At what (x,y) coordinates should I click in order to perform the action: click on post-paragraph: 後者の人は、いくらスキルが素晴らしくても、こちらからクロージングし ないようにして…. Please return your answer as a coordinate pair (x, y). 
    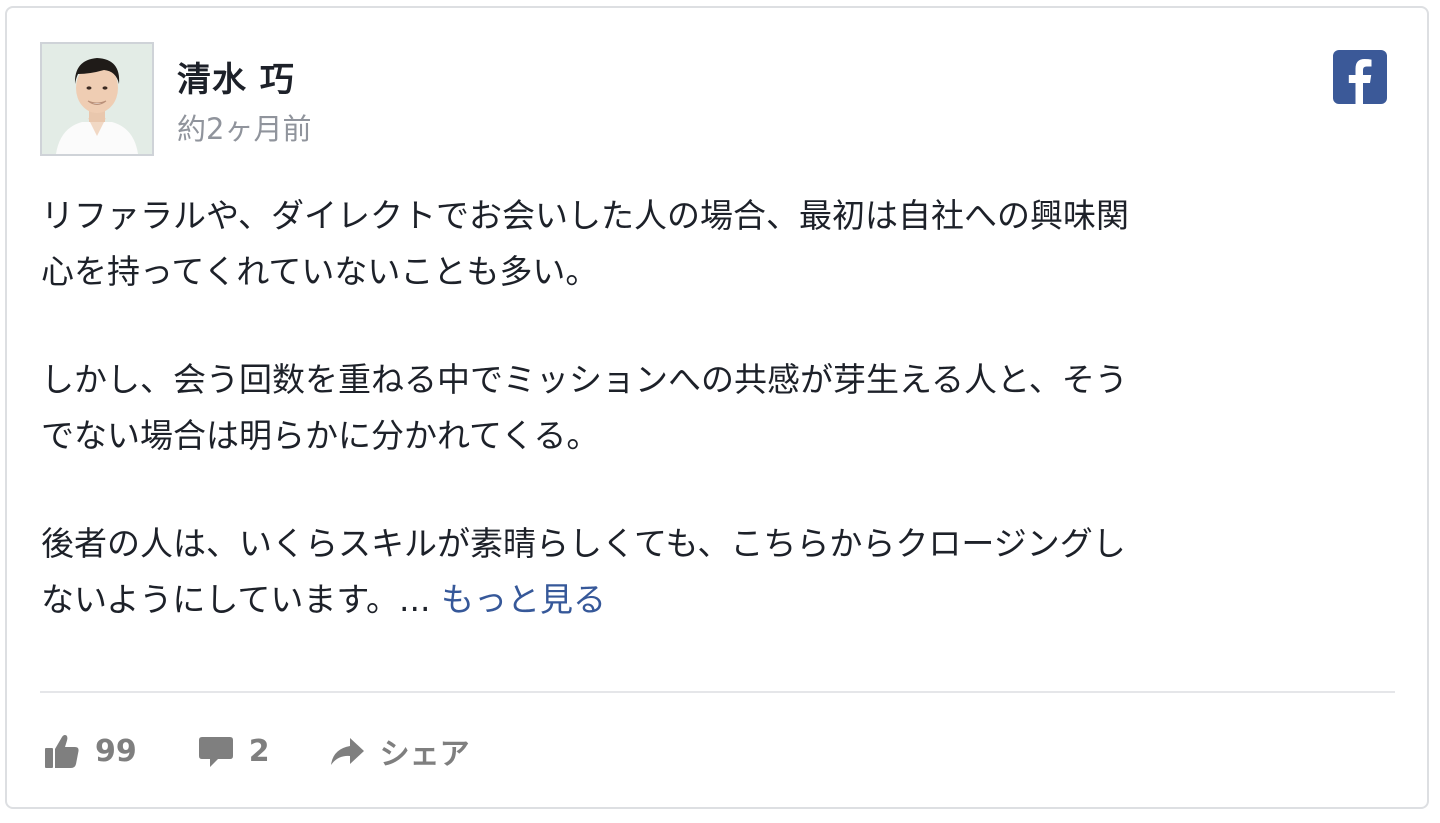
    Looking at the image, I should click on (716, 572).